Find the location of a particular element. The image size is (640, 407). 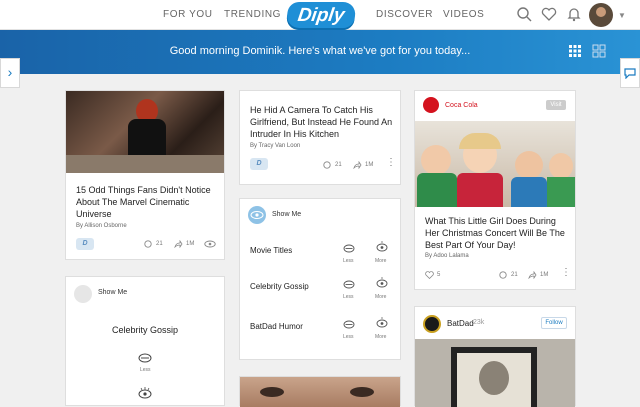

sidebar-expand-button: › is located at coordinates (10, 73).